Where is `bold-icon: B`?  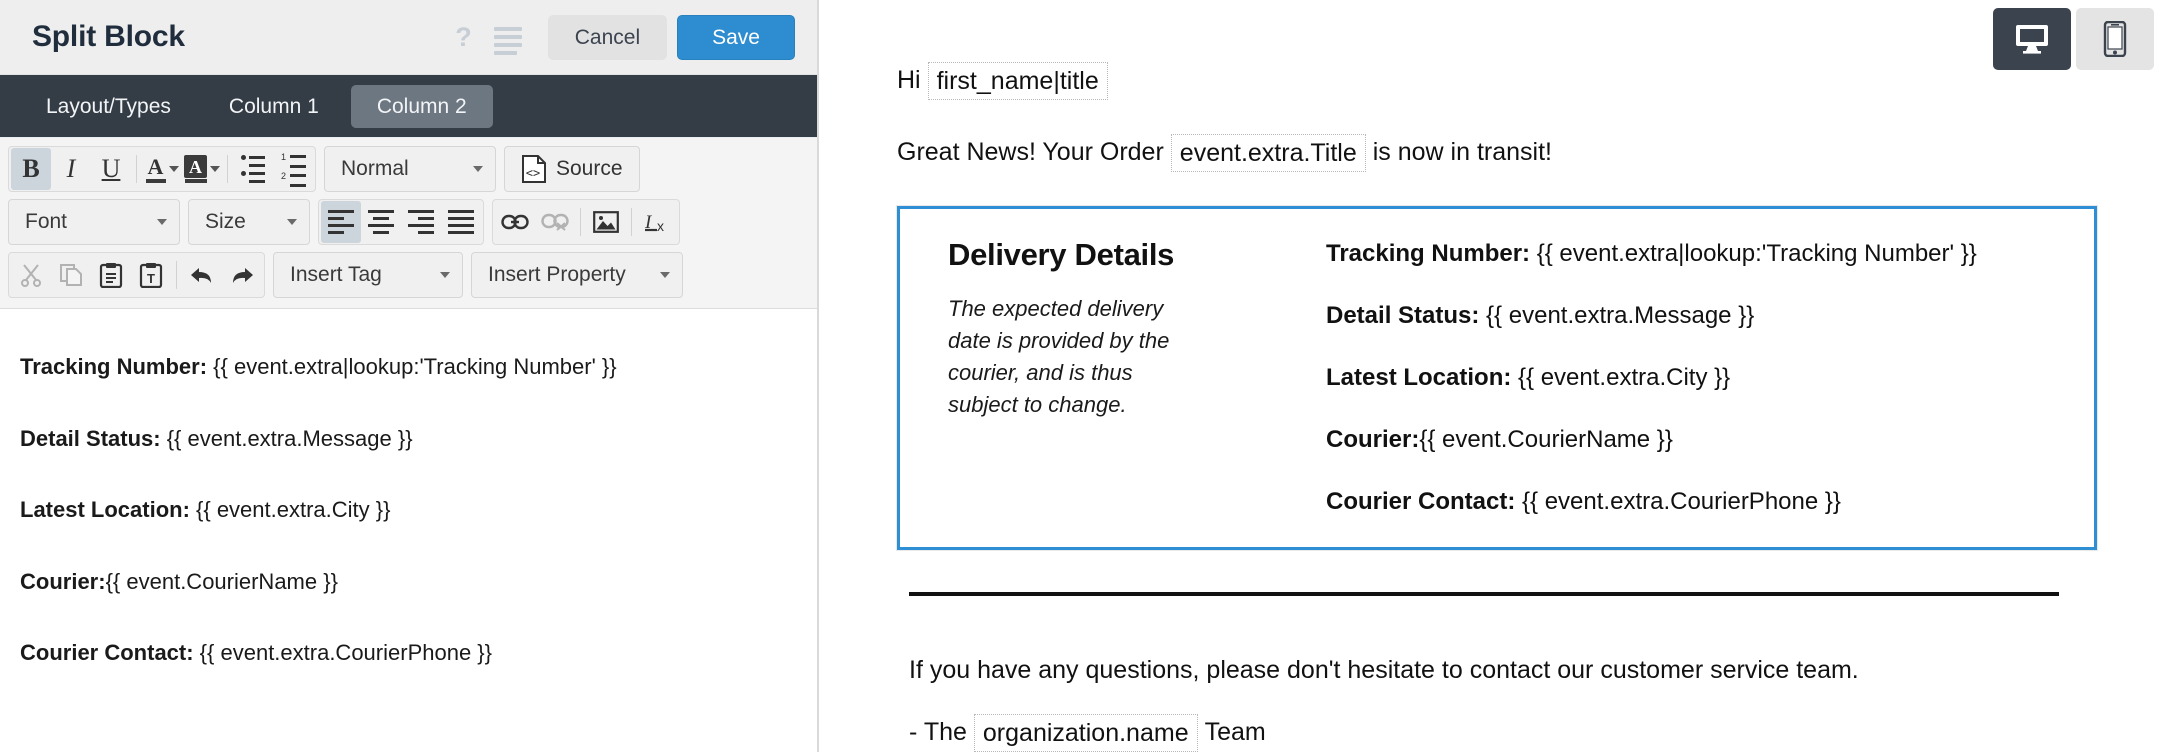 bold-icon: B is located at coordinates (31, 168).